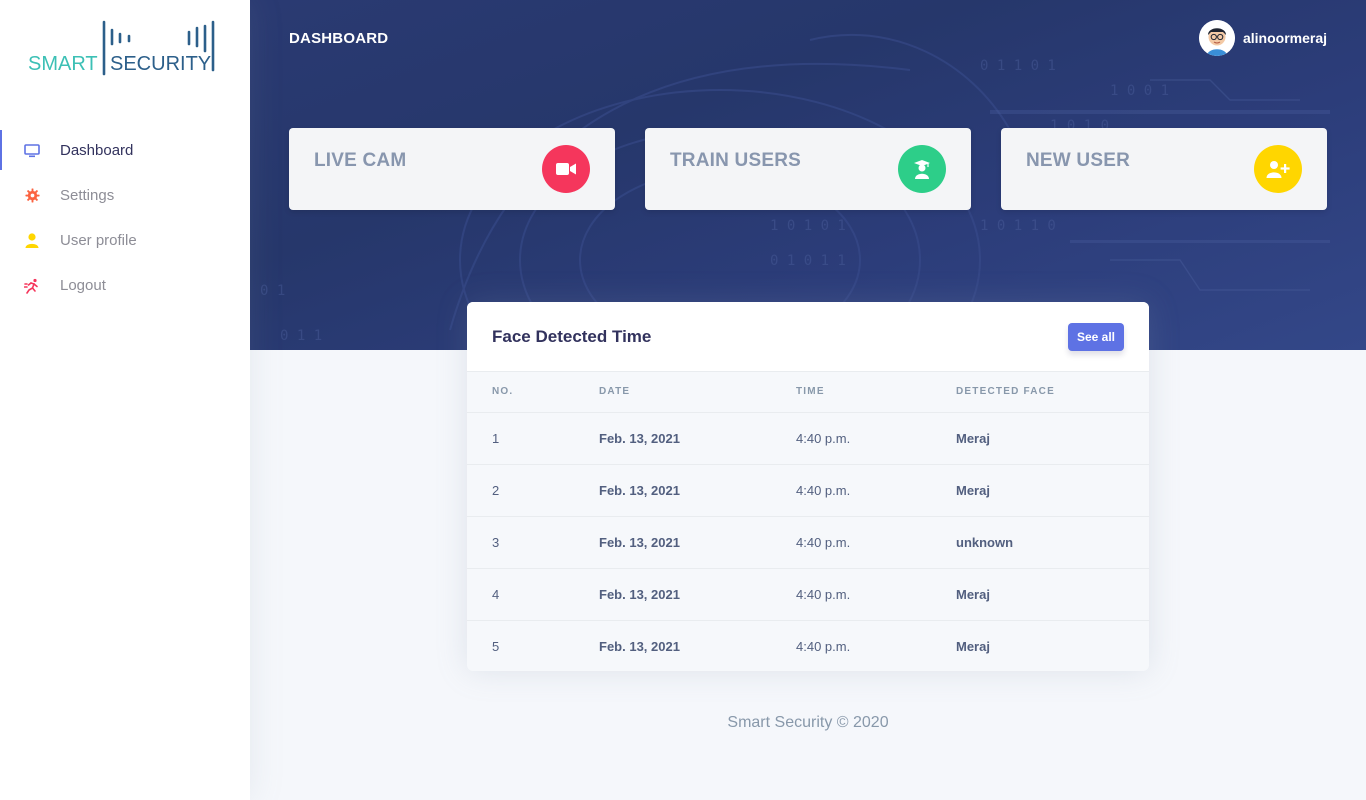  Describe the element at coordinates (851, 392) in the screenshot. I see `column-header-time: TIME` at that location.